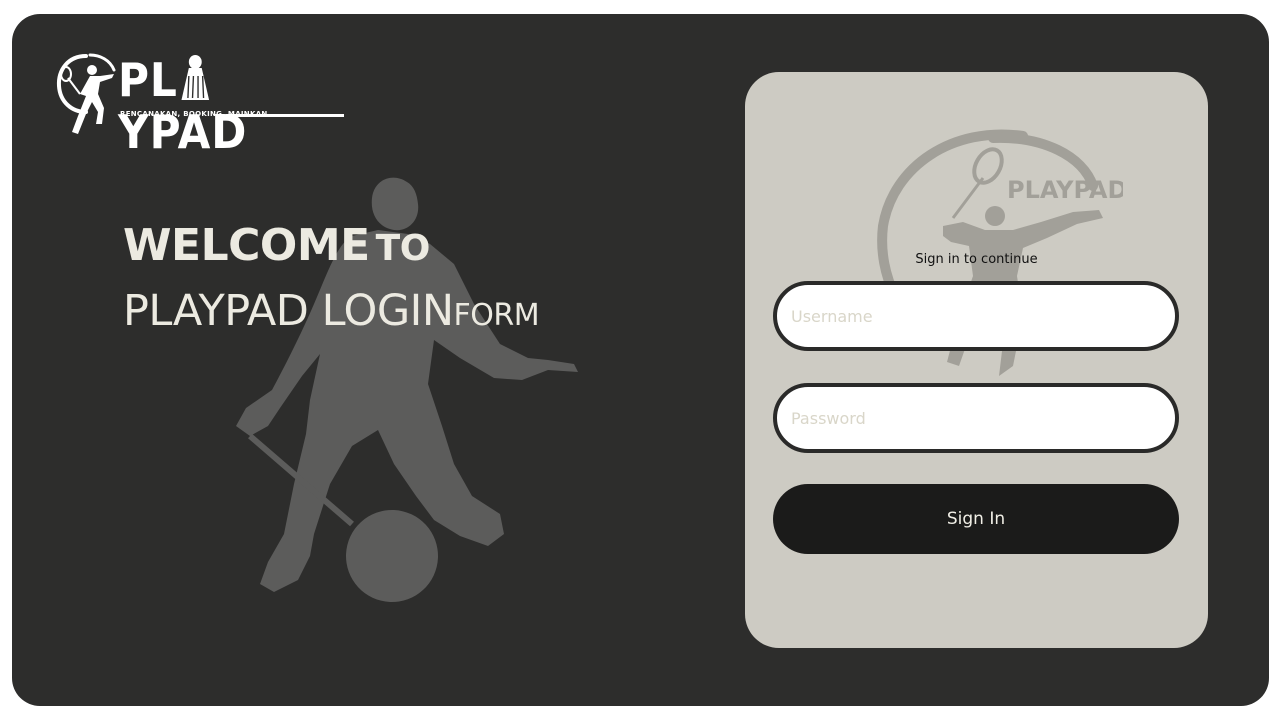 Image resolution: width=1280 pixels, height=720 pixels. What do you see at coordinates (86, 93) in the screenshot?
I see `badminton-player-icon` at bounding box center [86, 93].